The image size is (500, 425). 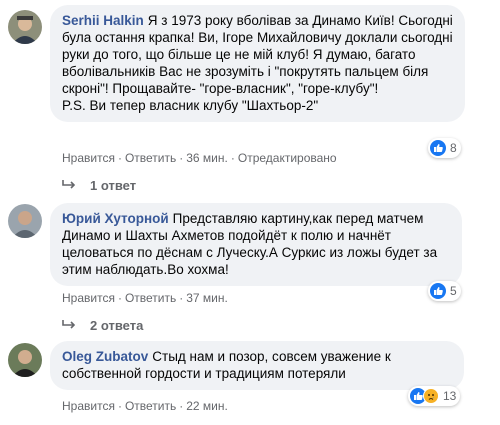 I want to click on edited-label: Отредактировано, so click(x=287, y=158).